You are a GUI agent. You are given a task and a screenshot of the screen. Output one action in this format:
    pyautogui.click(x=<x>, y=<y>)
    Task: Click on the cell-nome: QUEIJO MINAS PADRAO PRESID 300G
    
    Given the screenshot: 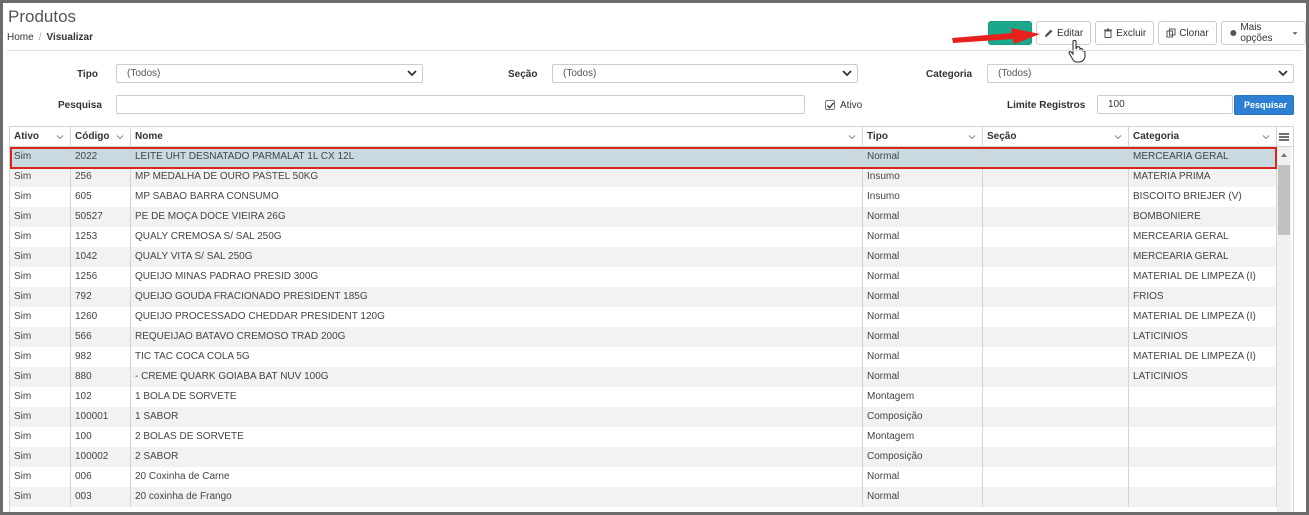 What is the action you would take?
    pyautogui.click(x=497, y=277)
    